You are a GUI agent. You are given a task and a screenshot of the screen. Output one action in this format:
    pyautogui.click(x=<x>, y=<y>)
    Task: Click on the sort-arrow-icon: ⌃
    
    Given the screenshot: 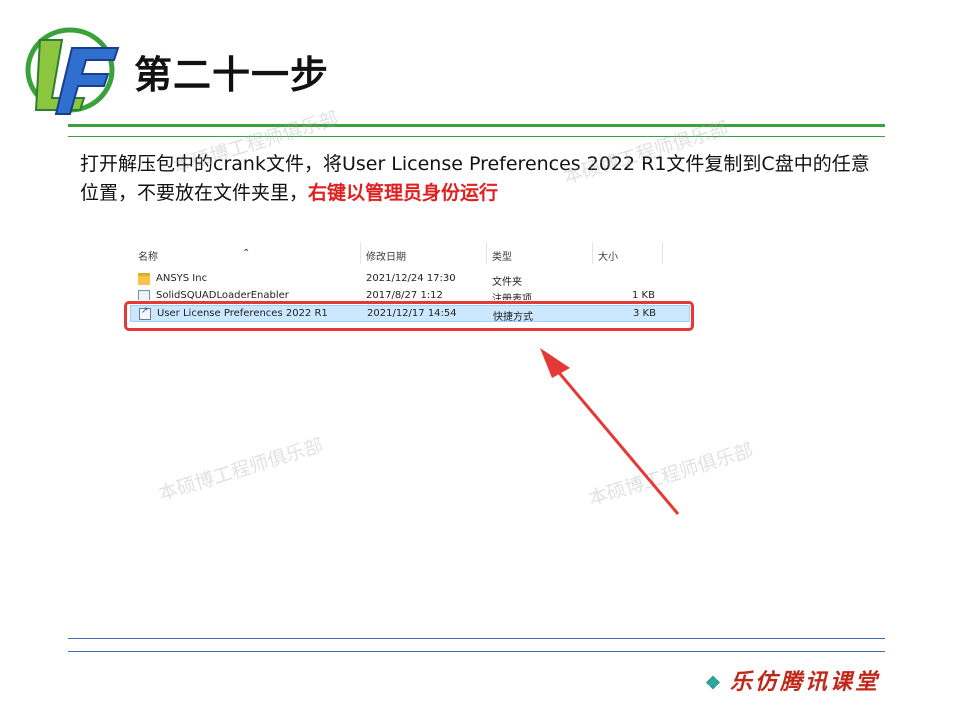 What is the action you would take?
    pyautogui.click(x=246, y=253)
    